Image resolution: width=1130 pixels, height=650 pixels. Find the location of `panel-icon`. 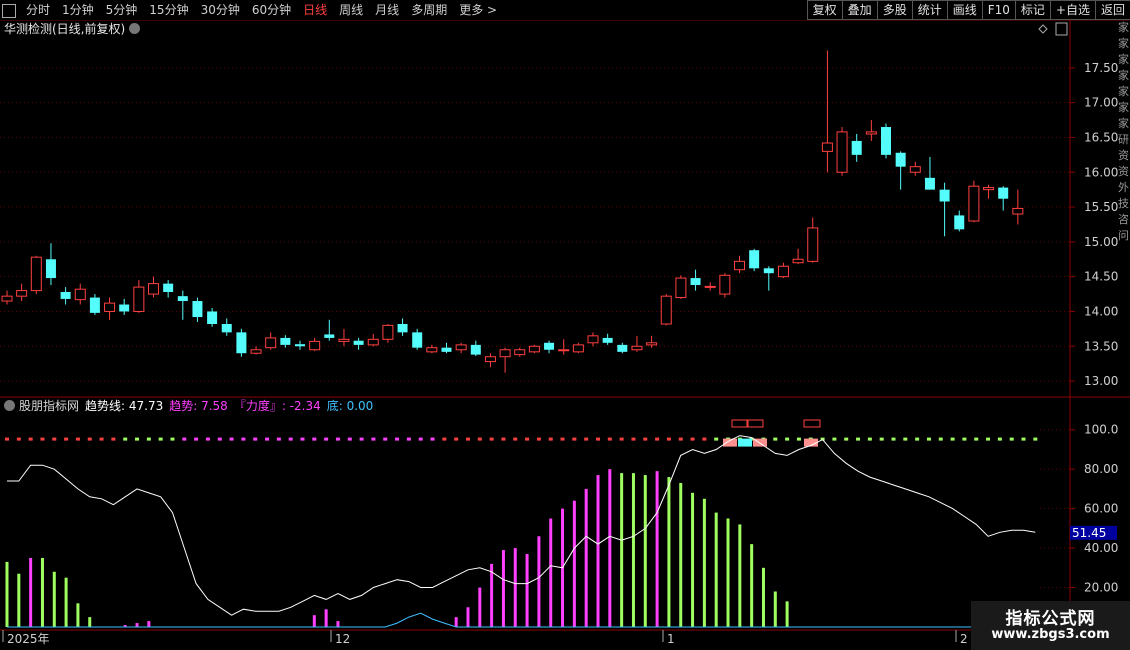

panel-icon is located at coordinates (1061, 29).